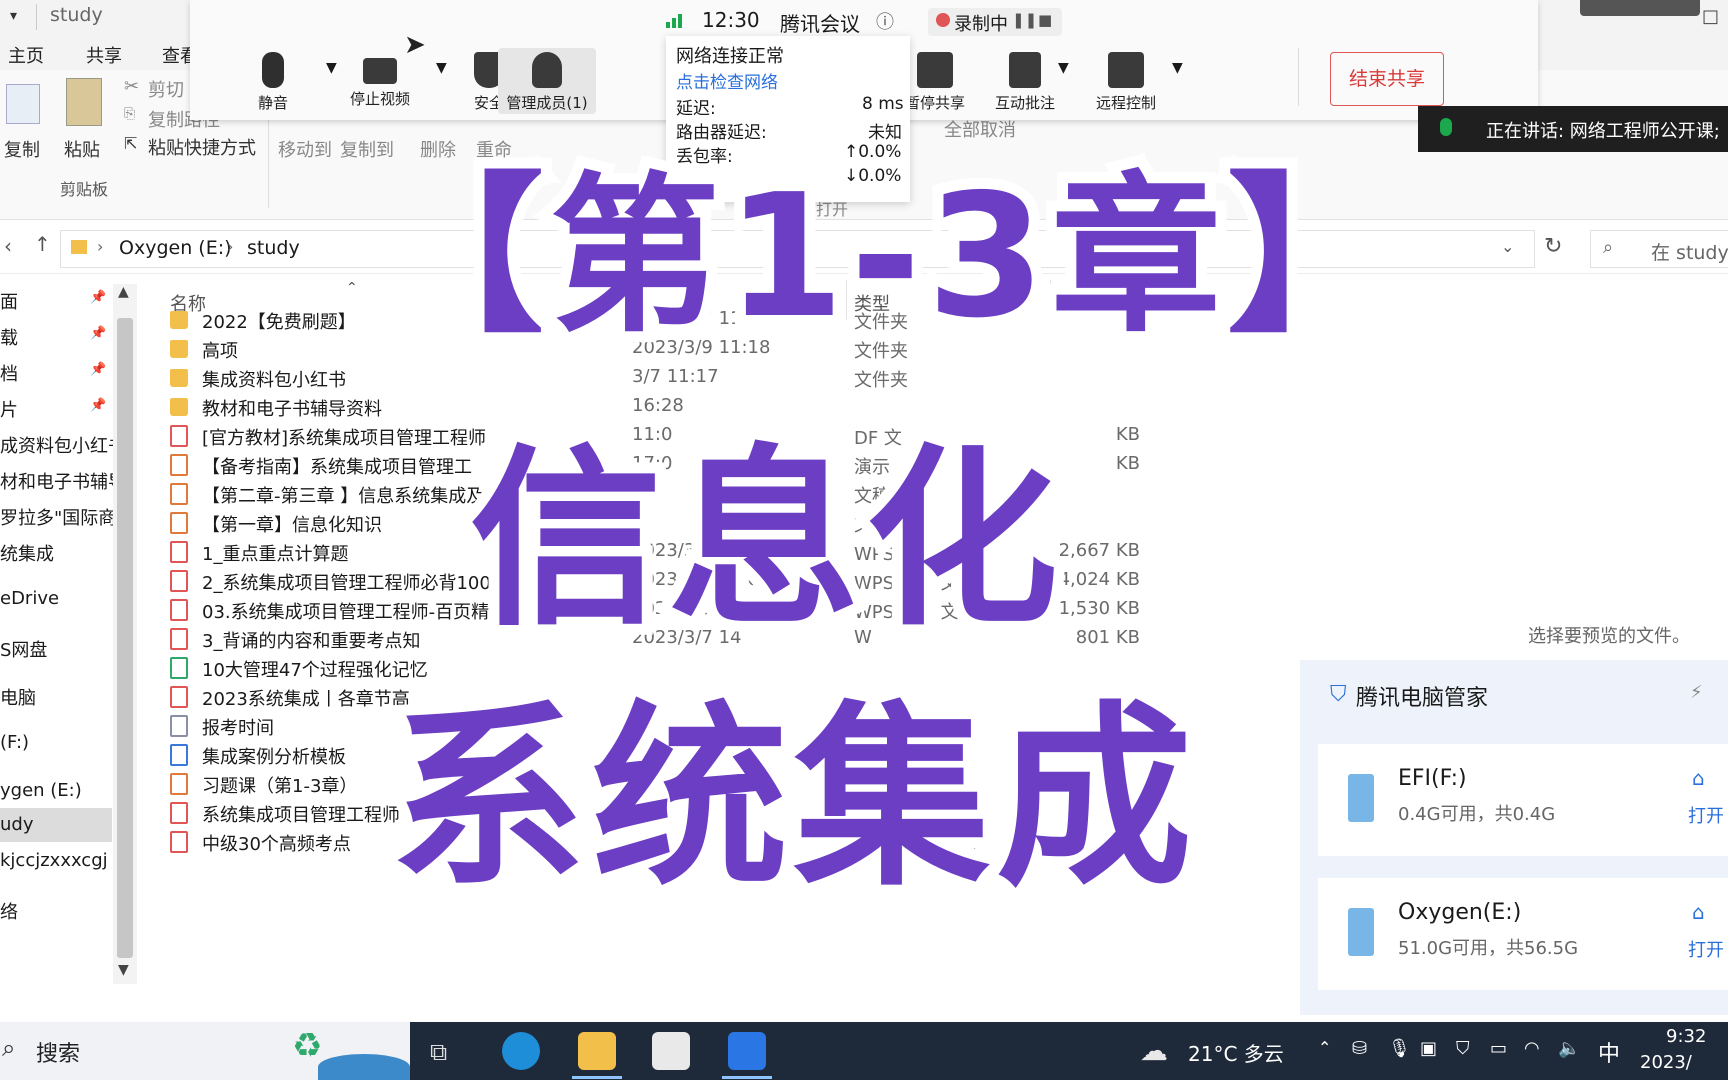 The image size is (1728, 1080). I want to click on pause-share-button: 暂停共享, so click(935, 82).